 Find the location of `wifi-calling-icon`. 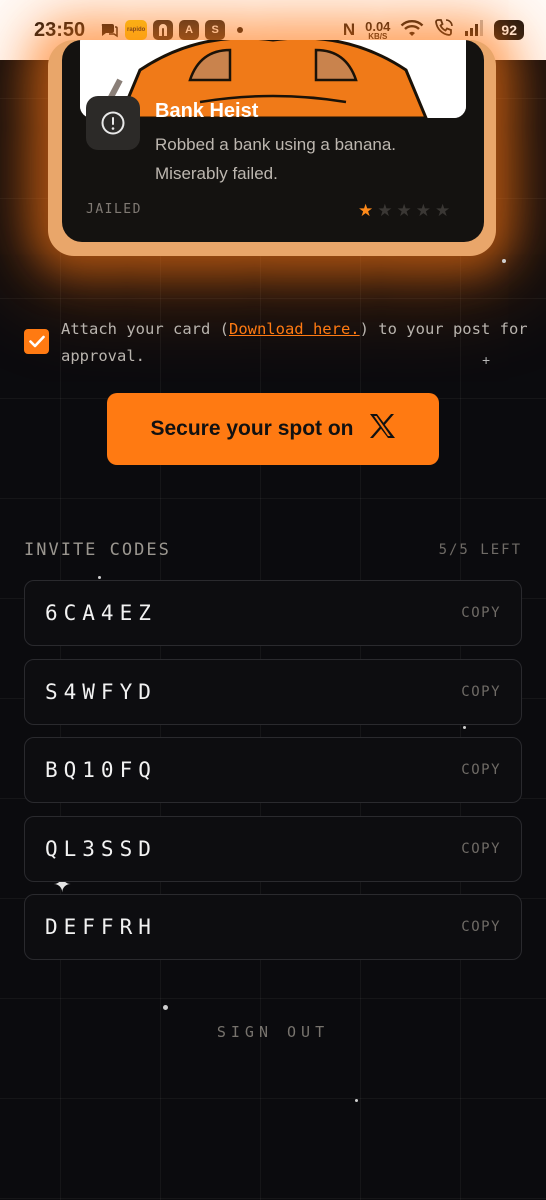

wifi-calling-icon is located at coordinates (444, 30).